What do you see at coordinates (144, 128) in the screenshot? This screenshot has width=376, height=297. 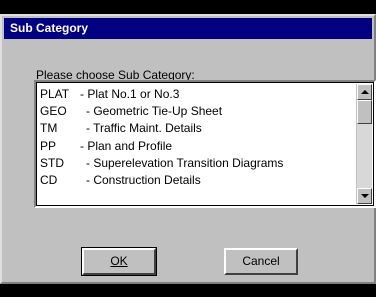 I see `list-item-desc: - Traffic Maint. Details` at bounding box center [144, 128].